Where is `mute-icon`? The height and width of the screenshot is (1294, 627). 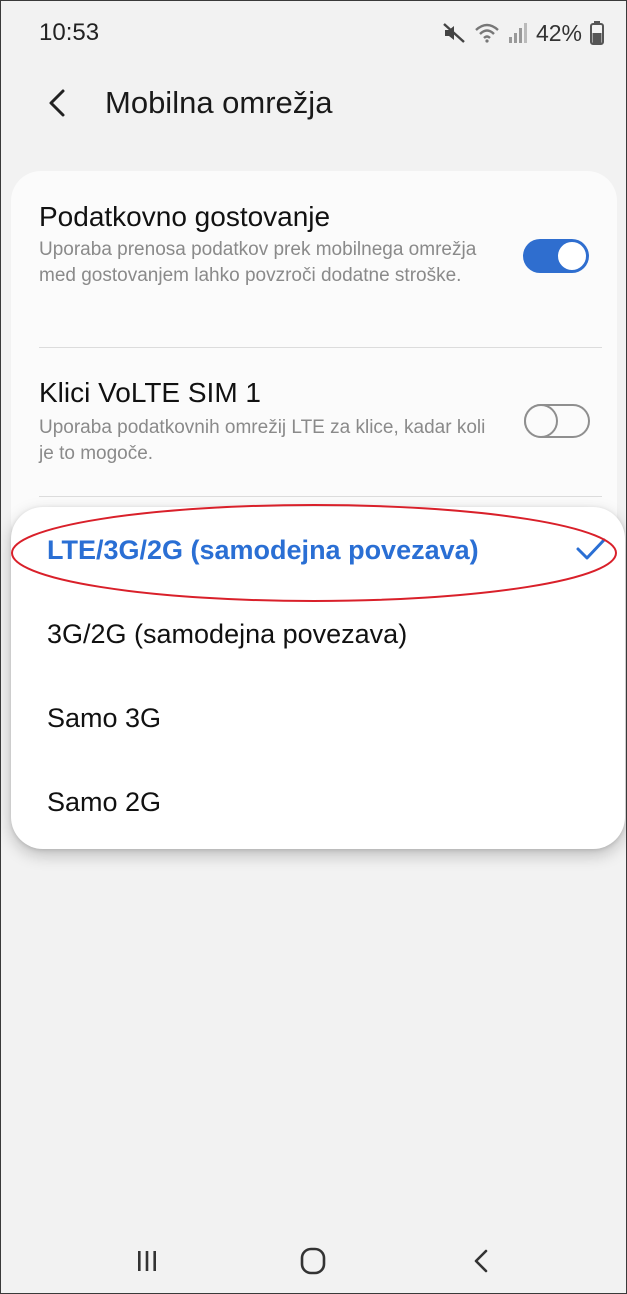 mute-icon is located at coordinates (454, 33).